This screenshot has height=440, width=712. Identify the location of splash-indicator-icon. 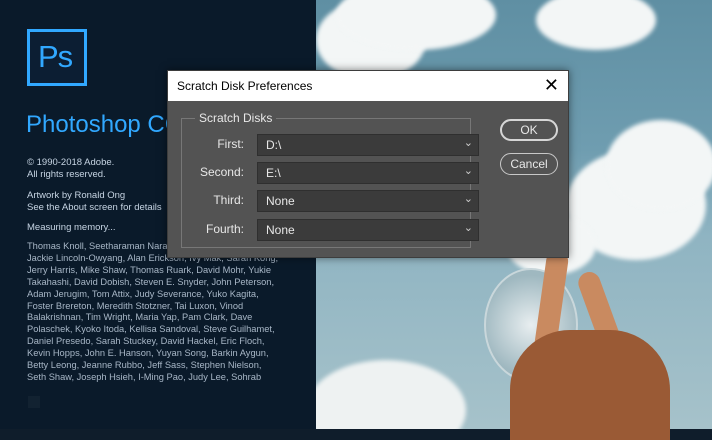
(34, 402).